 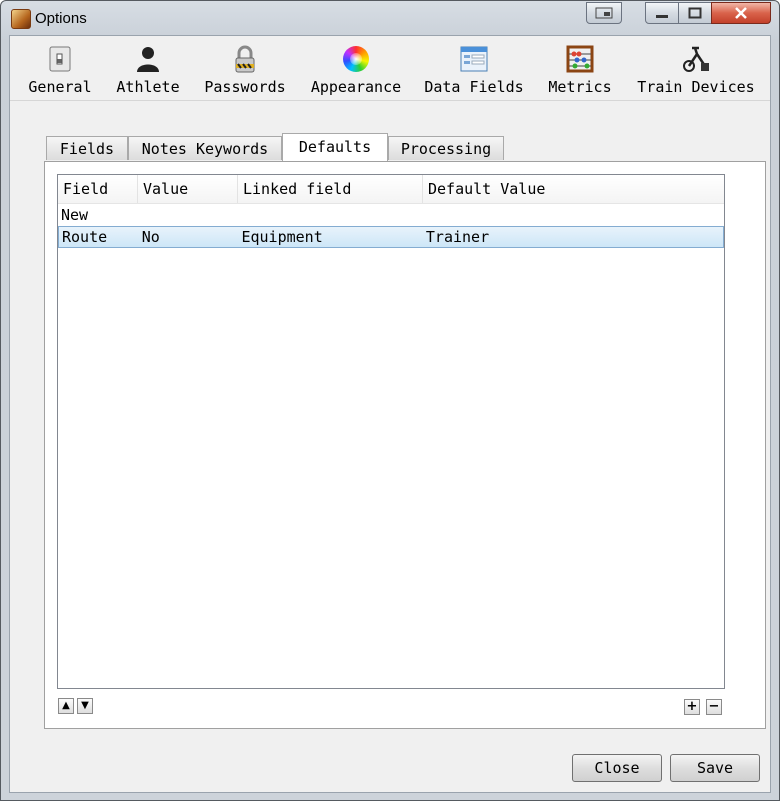 What do you see at coordinates (696, 87) in the screenshot?
I see `toolbar-label: Train Devices` at bounding box center [696, 87].